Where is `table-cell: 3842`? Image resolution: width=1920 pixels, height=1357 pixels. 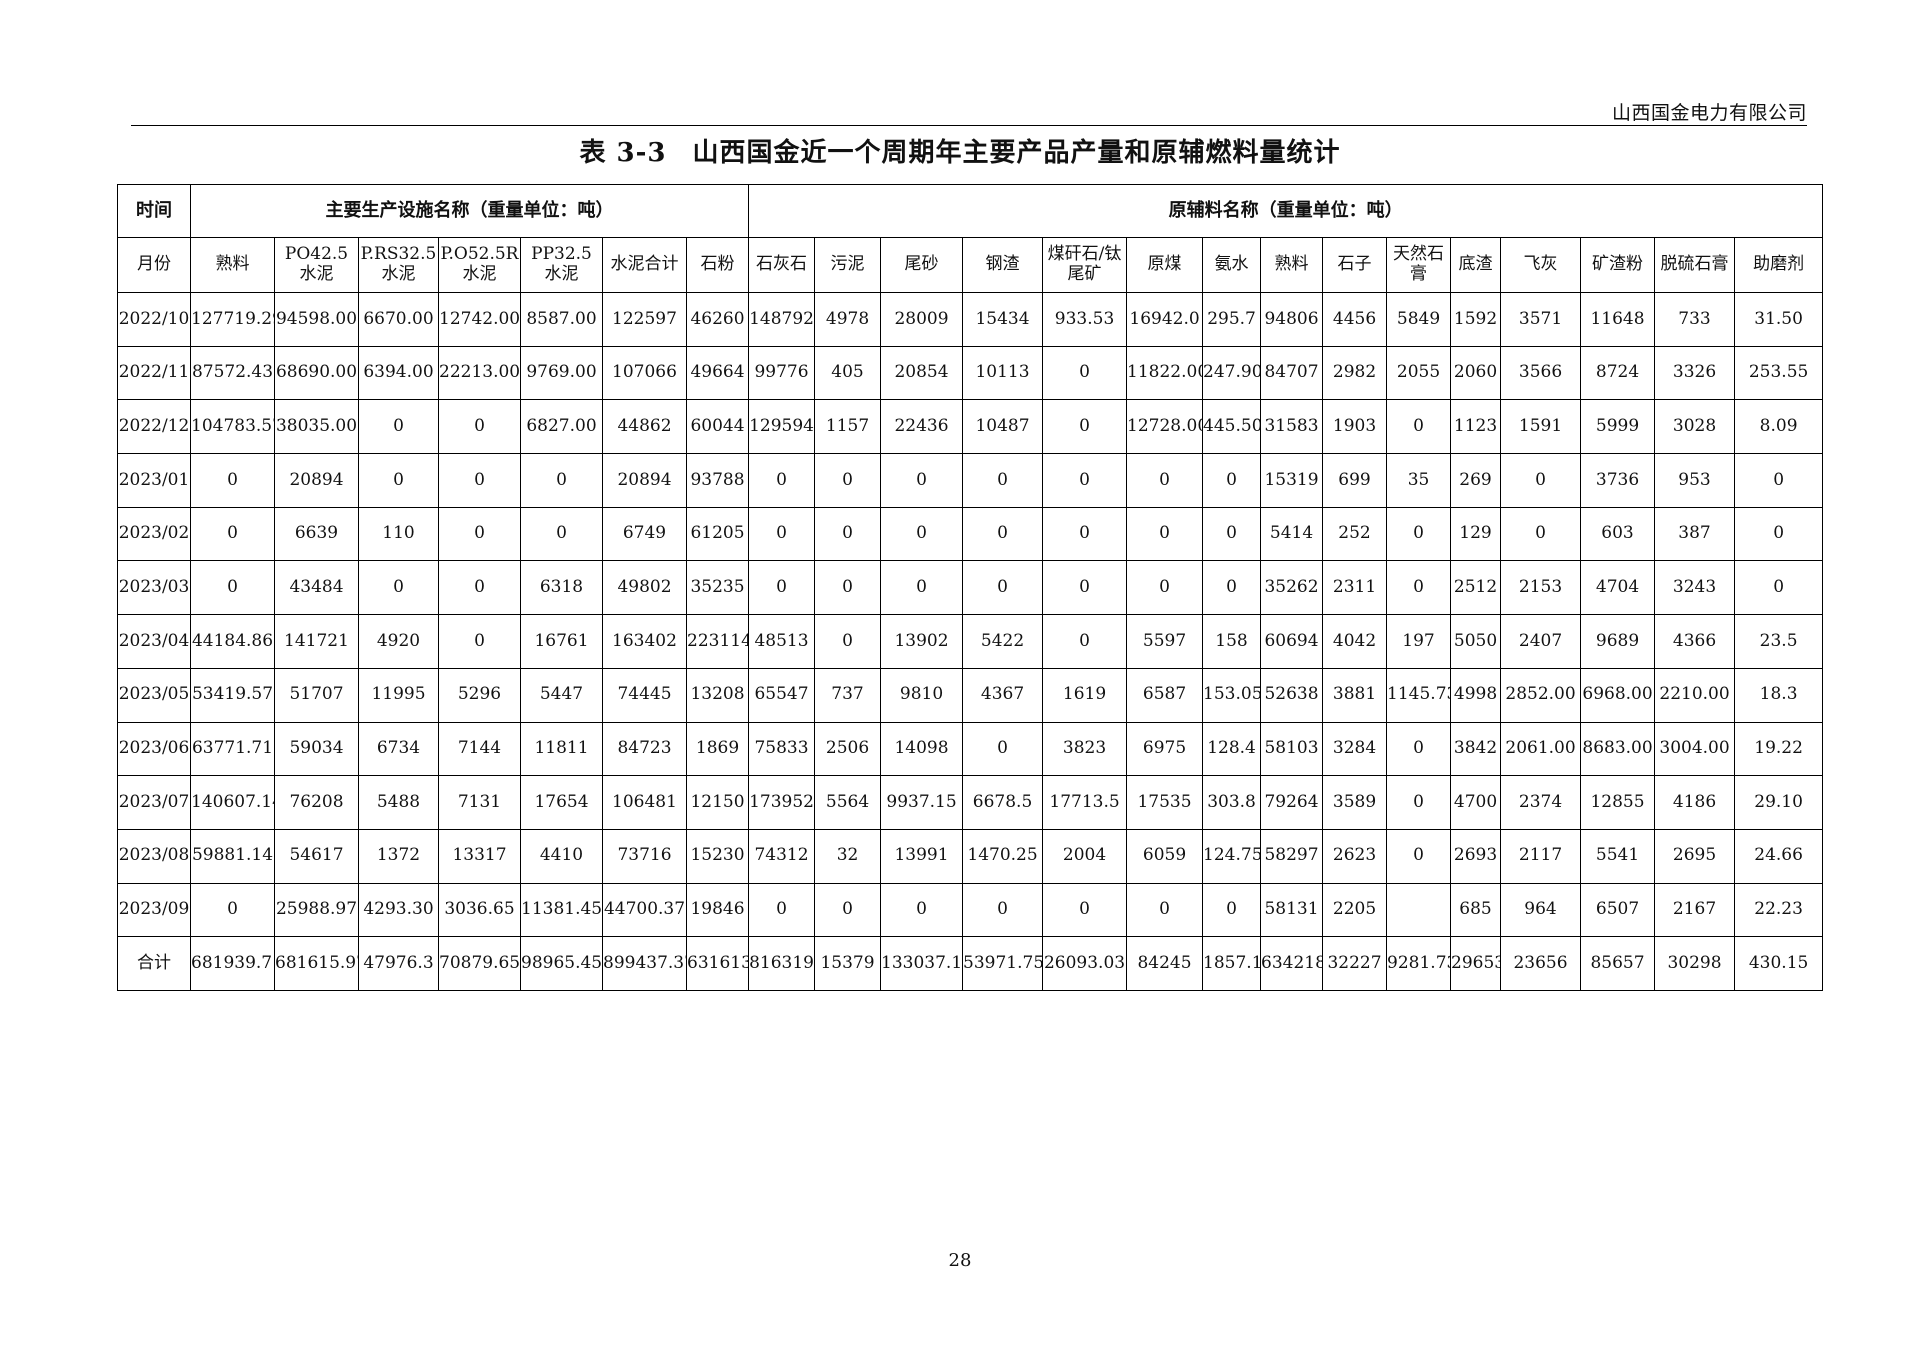 table-cell: 3842 is located at coordinates (1476, 749).